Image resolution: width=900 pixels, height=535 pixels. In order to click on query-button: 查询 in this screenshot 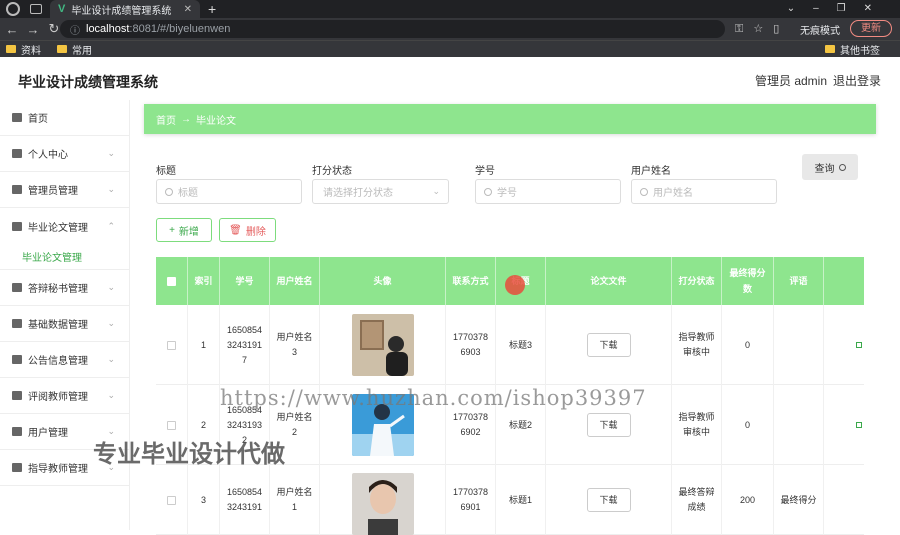, I will do `click(830, 167)`.